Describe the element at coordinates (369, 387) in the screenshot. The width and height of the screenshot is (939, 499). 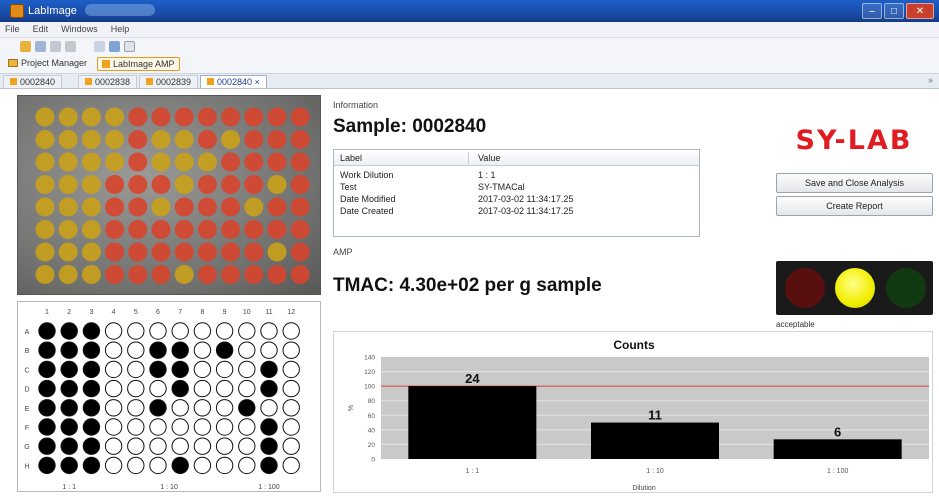
I see `y-tick-label: 100` at that location.